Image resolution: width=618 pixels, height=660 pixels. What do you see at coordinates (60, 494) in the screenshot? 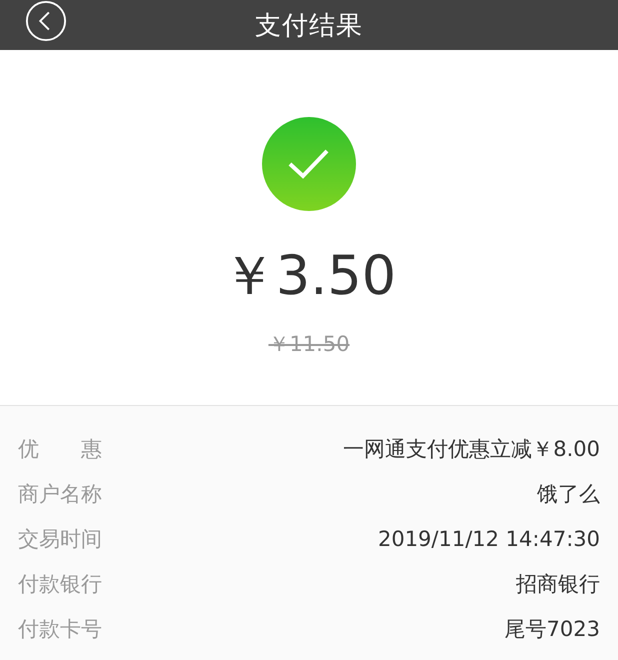
I see `detail-label: 商户名称` at bounding box center [60, 494].